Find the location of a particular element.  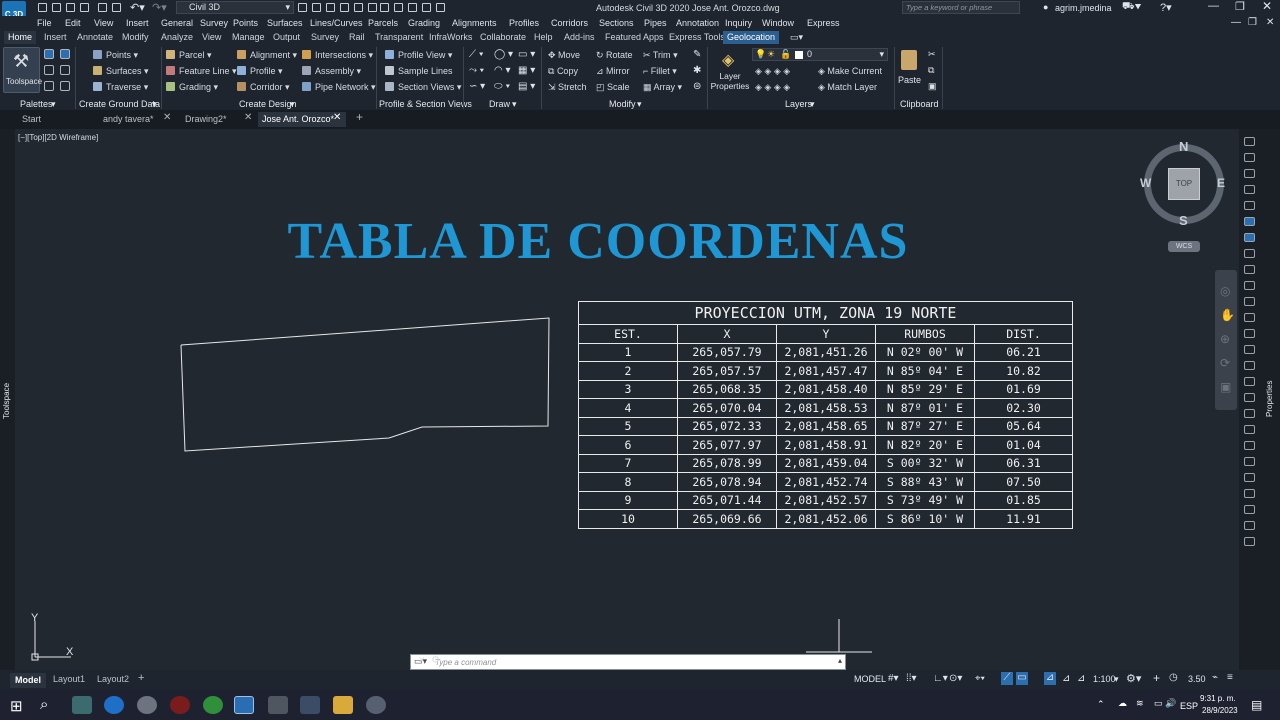

surfaces-button: Surfaces ▾ is located at coordinates (121, 71).